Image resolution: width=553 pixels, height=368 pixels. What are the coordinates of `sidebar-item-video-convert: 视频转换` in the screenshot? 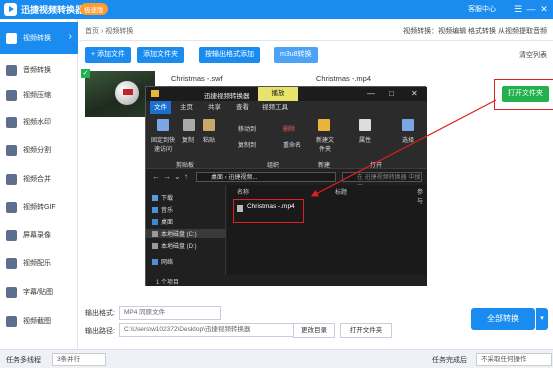 It's located at (39, 38).